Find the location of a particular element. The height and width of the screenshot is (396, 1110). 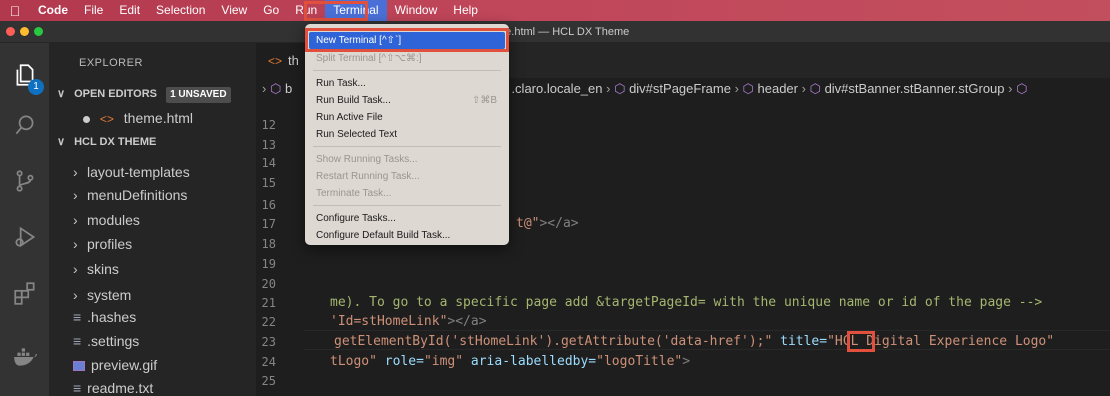

extensions-activity is located at coordinates (24, 293).